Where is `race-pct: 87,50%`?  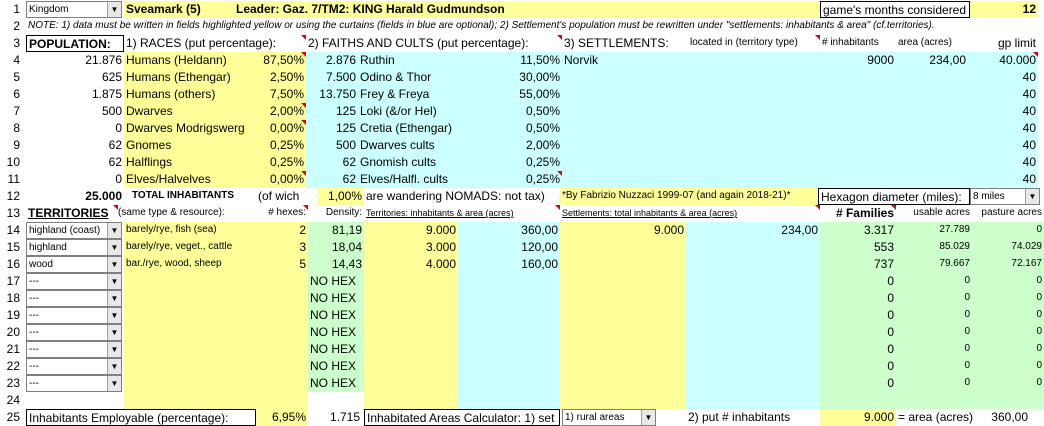 race-pct: 87,50% is located at coordinates (281, 60).